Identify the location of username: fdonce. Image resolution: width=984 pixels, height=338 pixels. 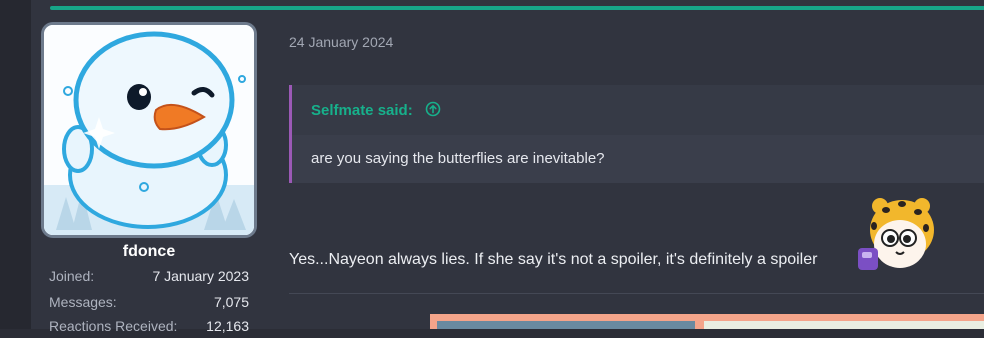
(149, 252).